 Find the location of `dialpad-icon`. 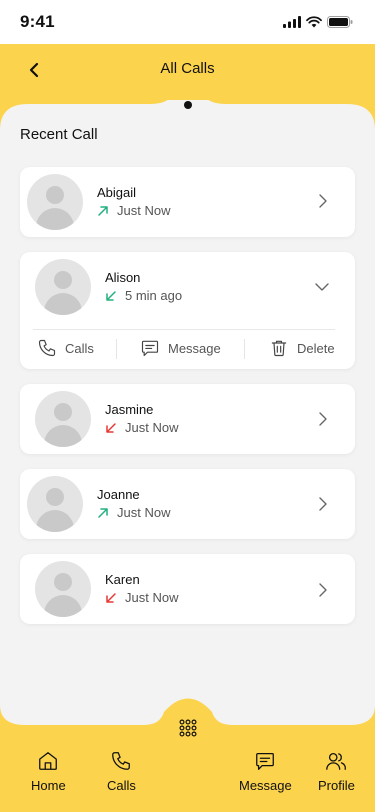

dialpad-icon is located at coordinates (188, 728).